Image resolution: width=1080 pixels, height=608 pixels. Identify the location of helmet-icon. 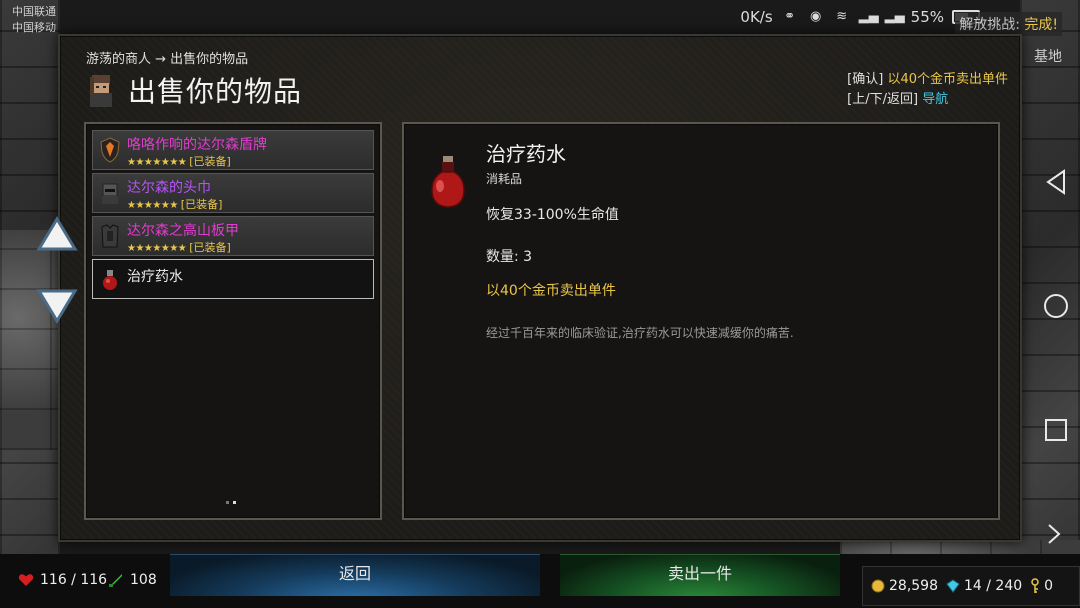
(110, 193).